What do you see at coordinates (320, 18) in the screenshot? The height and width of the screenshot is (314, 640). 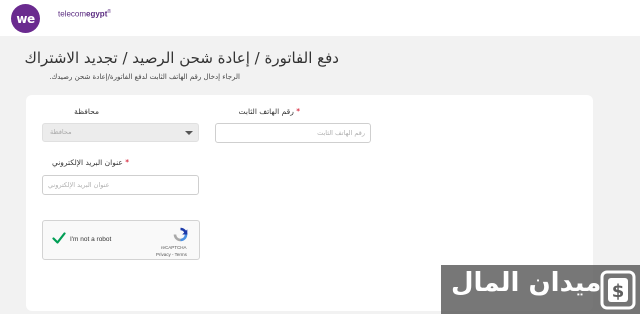 I see `top-bar: we telecomegypt®` at bounding box center [320, 18].